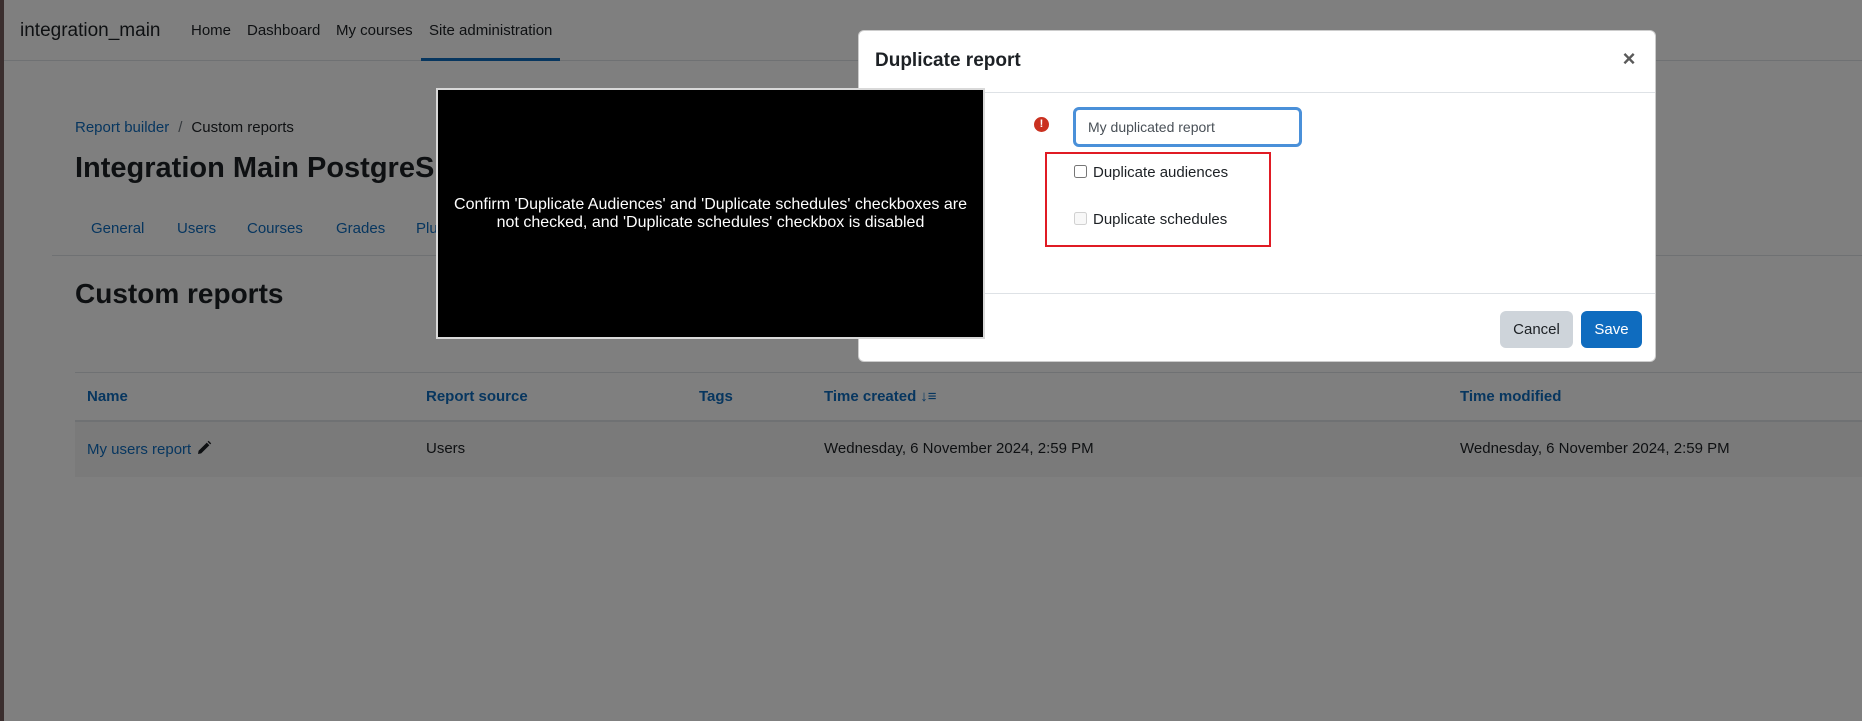  I want to click on duplicate-audiences-option: Duplicate audiences, so click(1151, 172).